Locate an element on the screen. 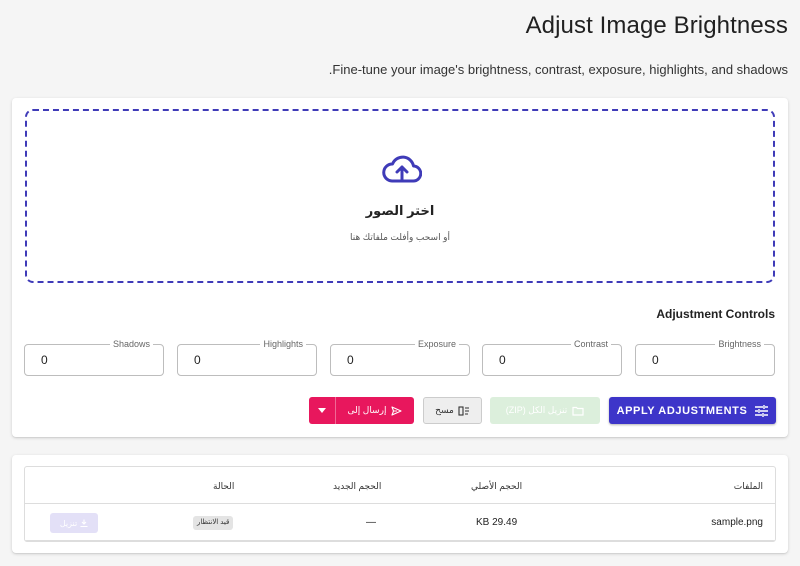 The width and height of the screenshot is (800, 566). header-status: الحالة is located at coordinates (224, 486).